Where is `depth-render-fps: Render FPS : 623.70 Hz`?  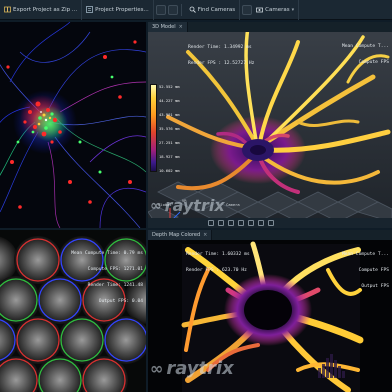
depth-render-fps: Render FPS : 623.70 Hz is located at coordinates (216, 271).